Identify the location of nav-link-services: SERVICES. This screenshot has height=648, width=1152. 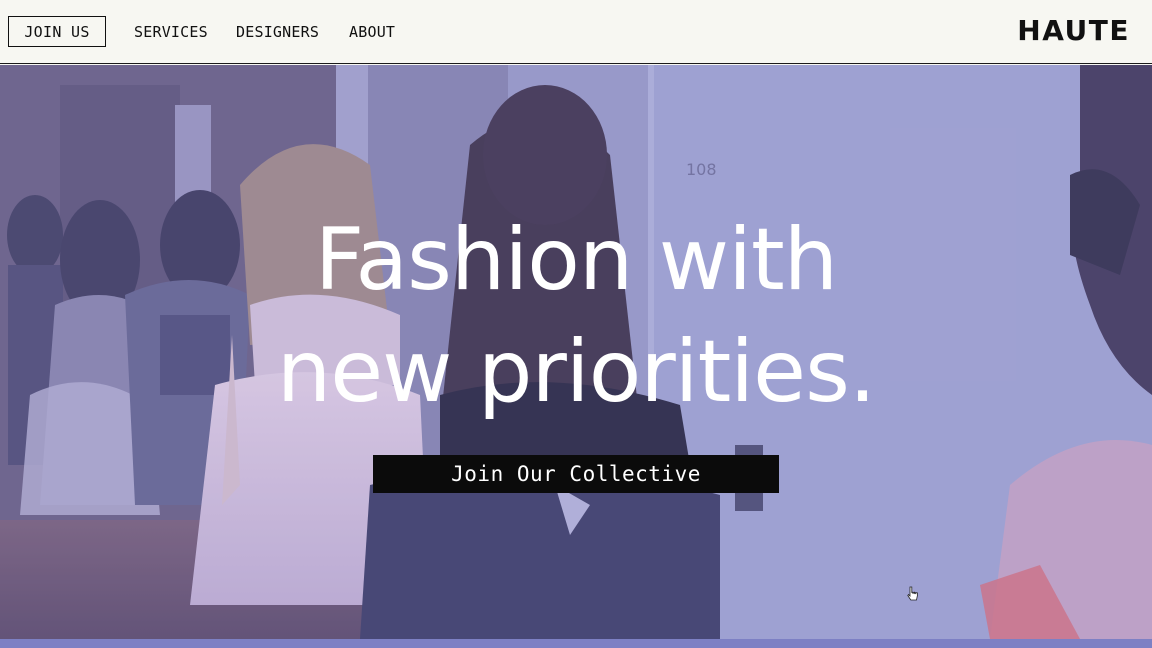
(171, 32).